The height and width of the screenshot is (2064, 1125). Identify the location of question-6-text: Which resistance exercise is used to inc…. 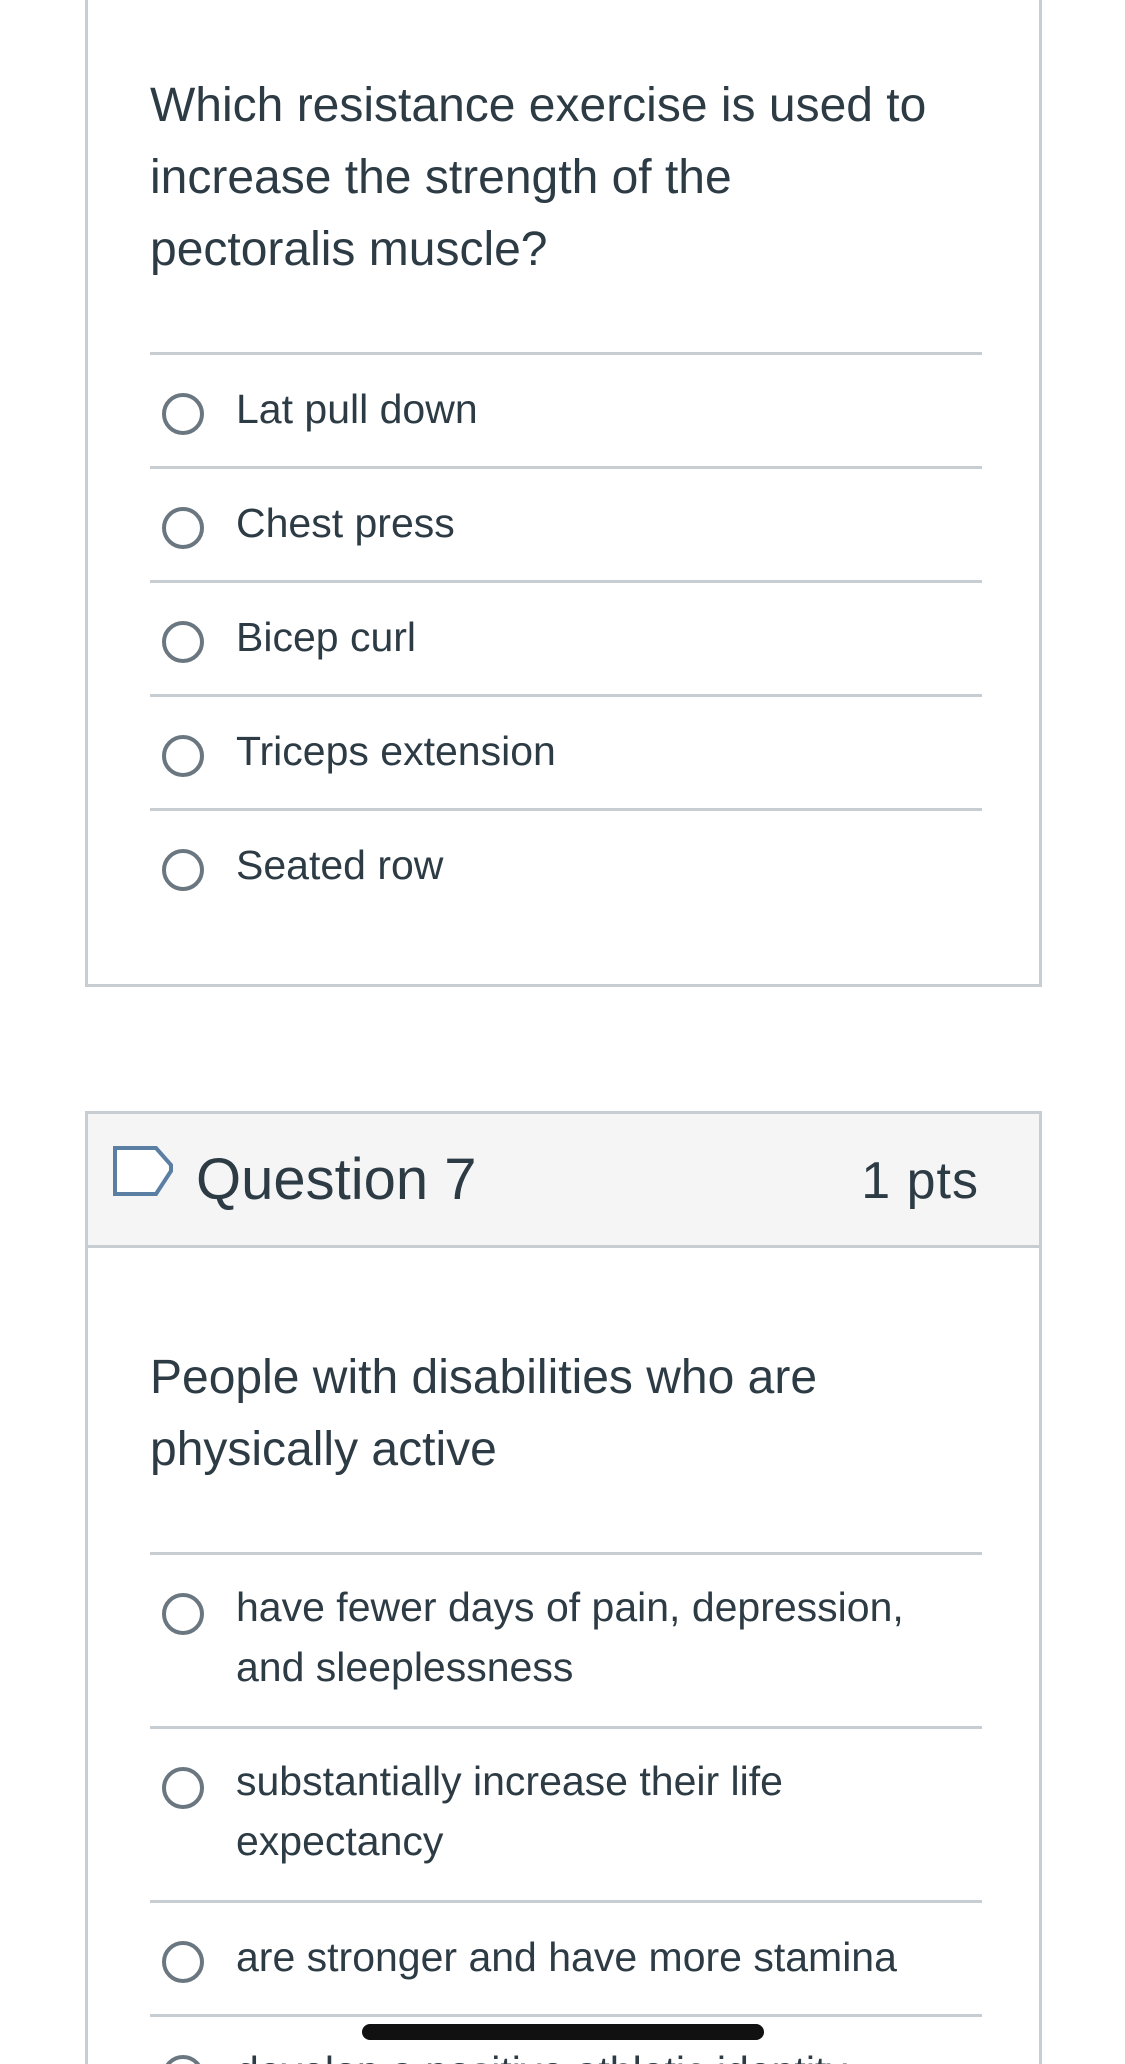
(538, 177).